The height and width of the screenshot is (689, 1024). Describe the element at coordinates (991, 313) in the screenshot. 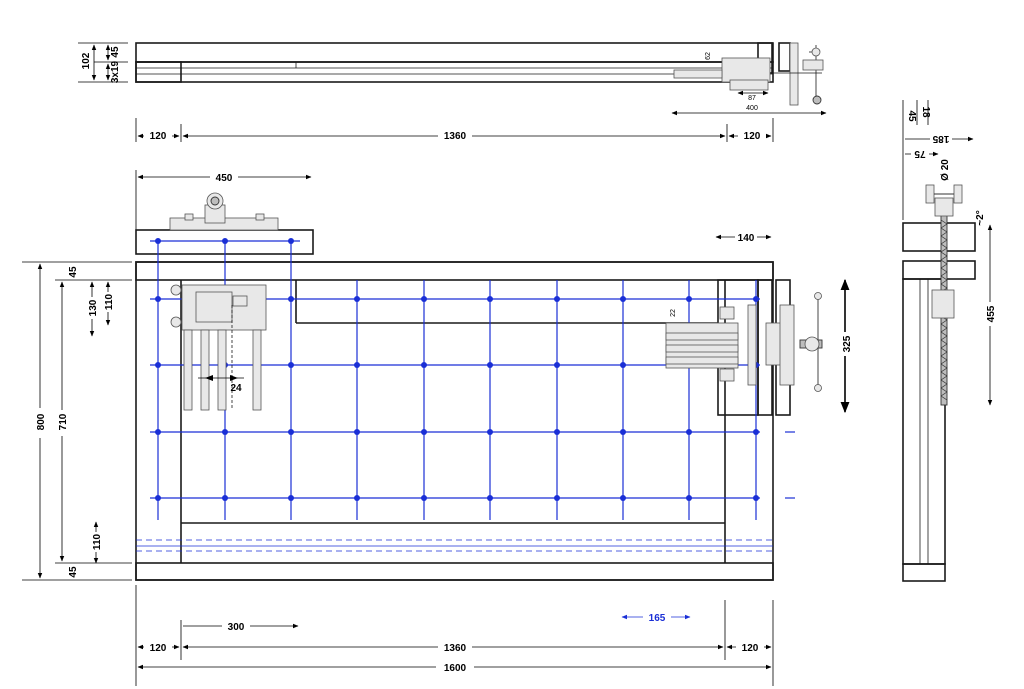

I see `dim-455: 455` at that location.